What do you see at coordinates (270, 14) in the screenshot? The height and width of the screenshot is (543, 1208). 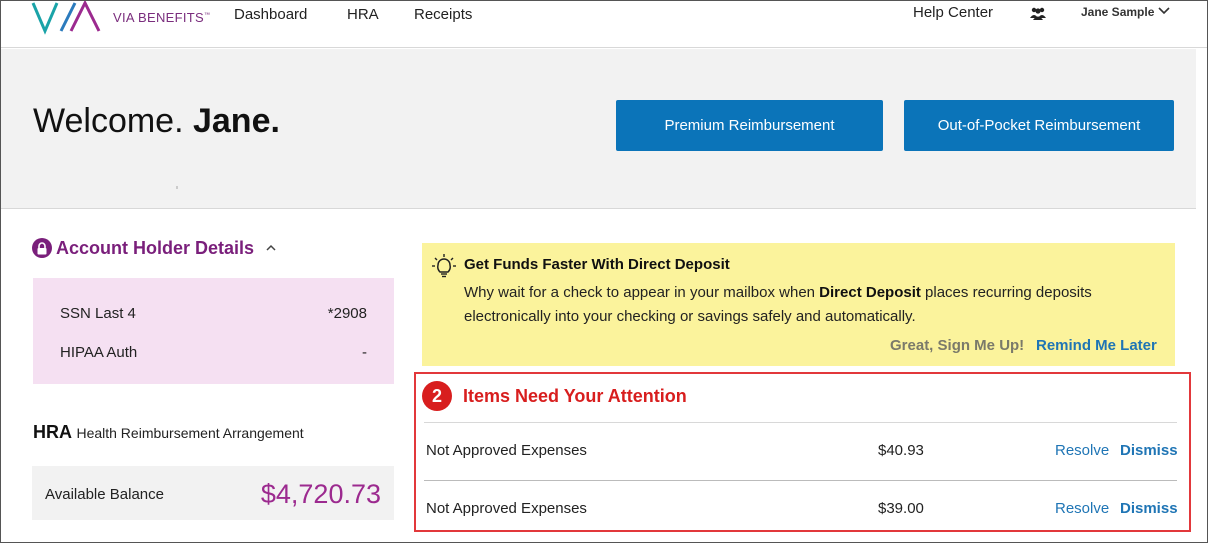 I see `nav-dashboard: Dashboard` at bounding box center [270, 14].